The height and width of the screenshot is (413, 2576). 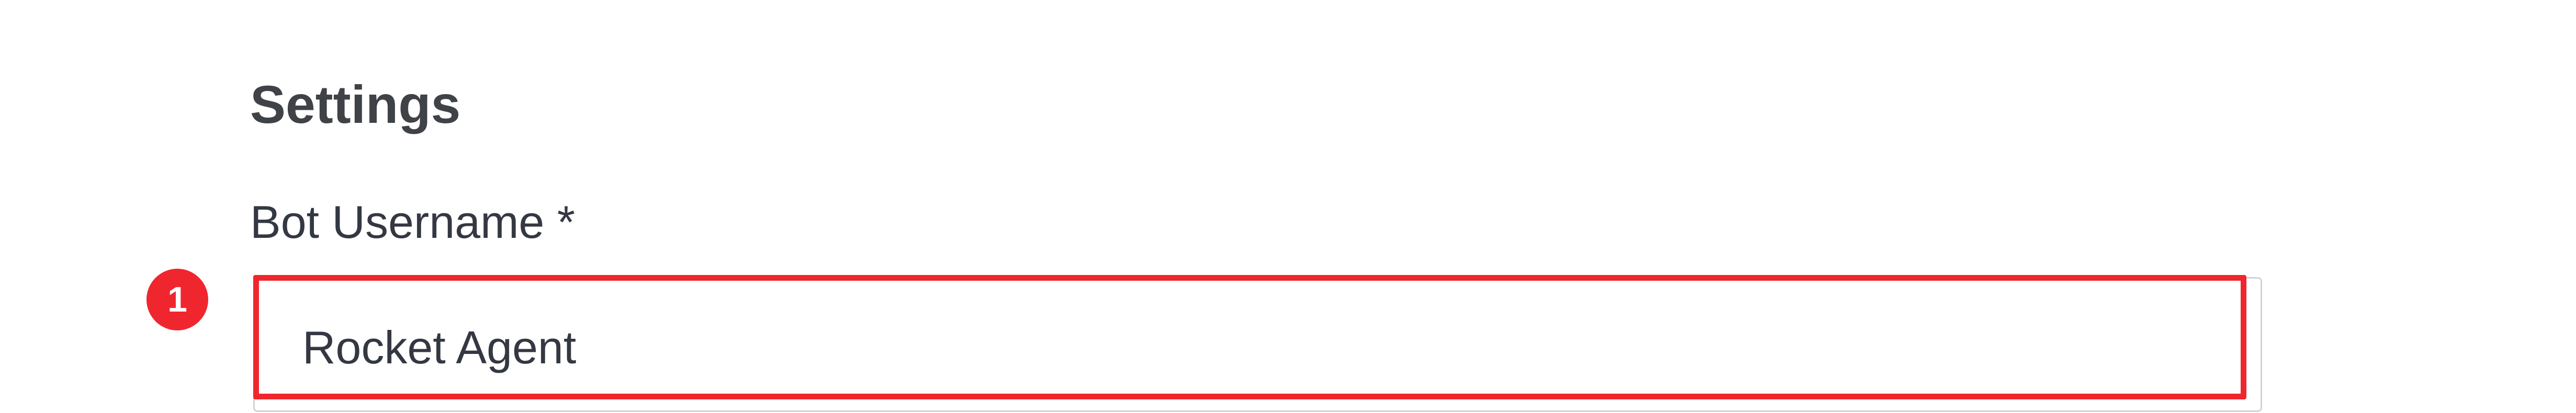 What do you see at coordinates (356, 104) in the screenshot?
I see `settings-heading: Settings` at bounding box center [356, 104].